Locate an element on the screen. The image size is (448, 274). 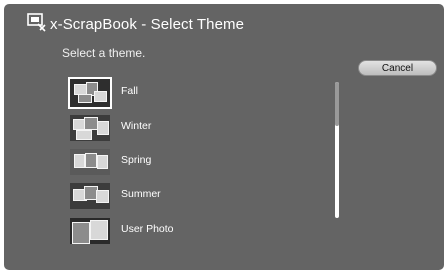
theme-label-fall: Fall is located at coordinates (129, 91).